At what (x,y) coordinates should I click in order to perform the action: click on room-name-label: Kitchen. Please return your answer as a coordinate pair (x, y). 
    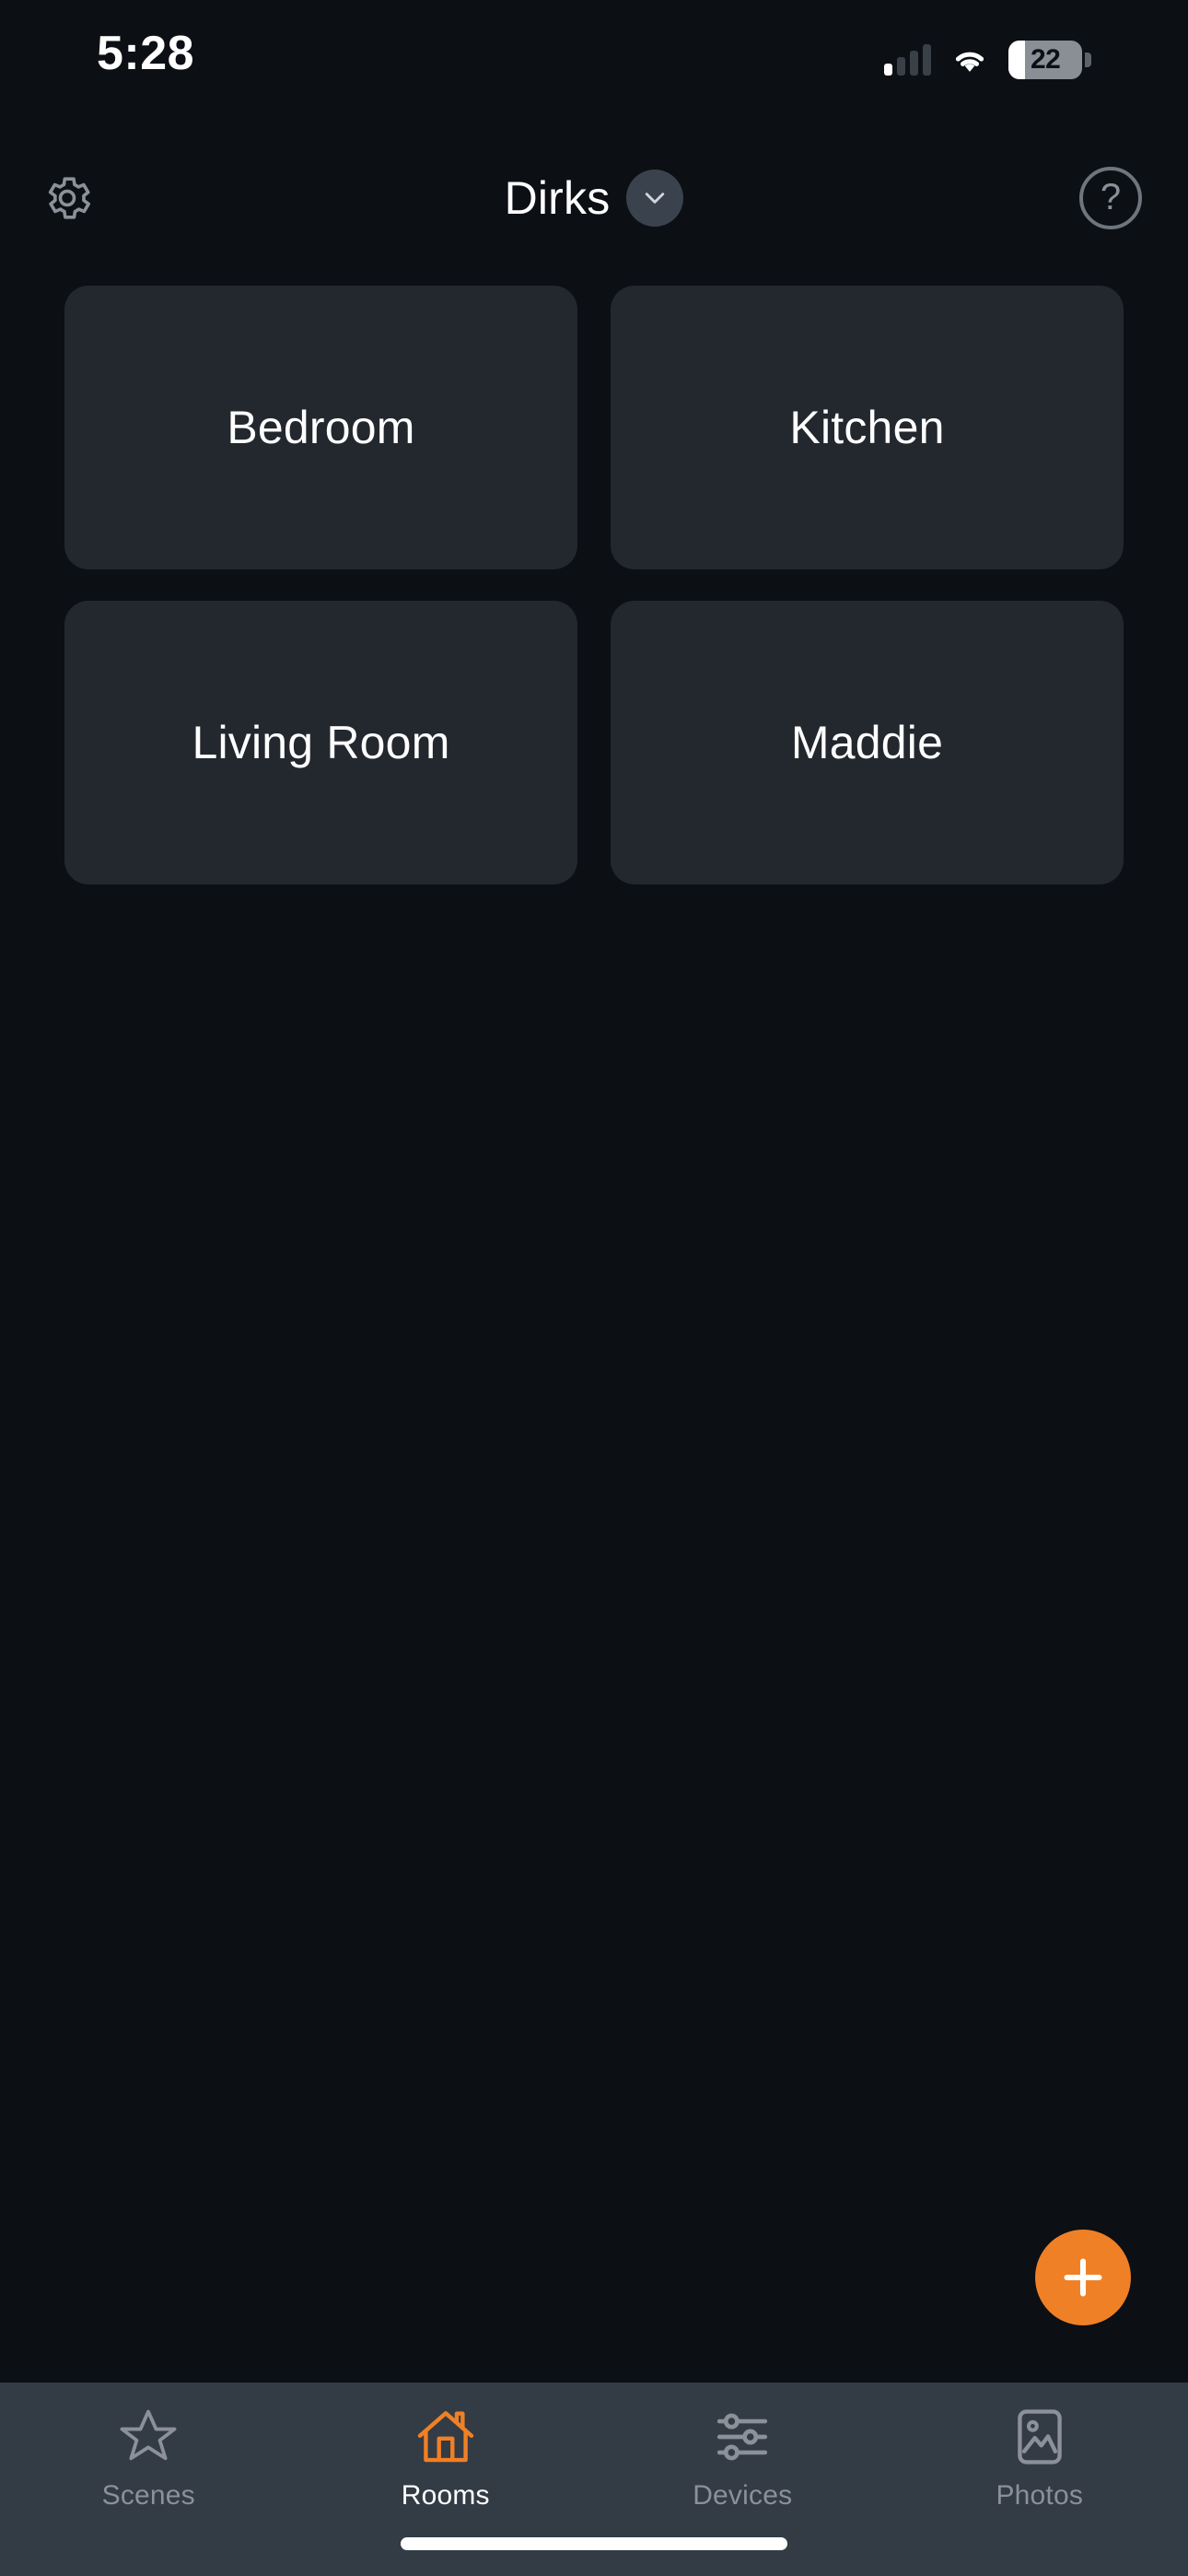
    Looking at the image, I should click on (867, 427).